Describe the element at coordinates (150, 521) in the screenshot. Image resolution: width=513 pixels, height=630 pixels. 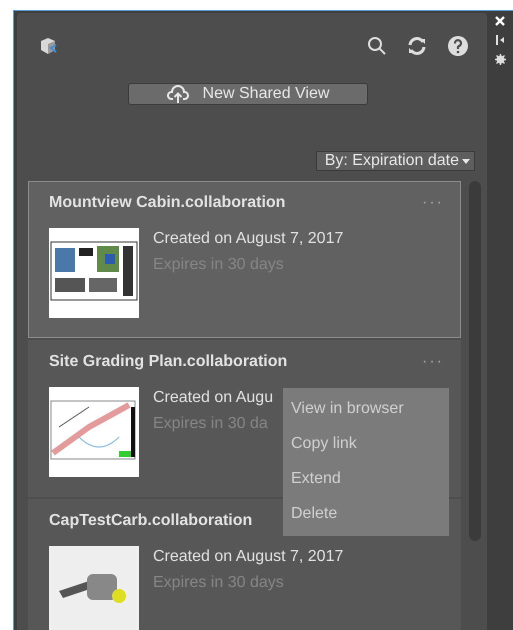
I see `view-title: CapTestCarb.collaboration` at that location.